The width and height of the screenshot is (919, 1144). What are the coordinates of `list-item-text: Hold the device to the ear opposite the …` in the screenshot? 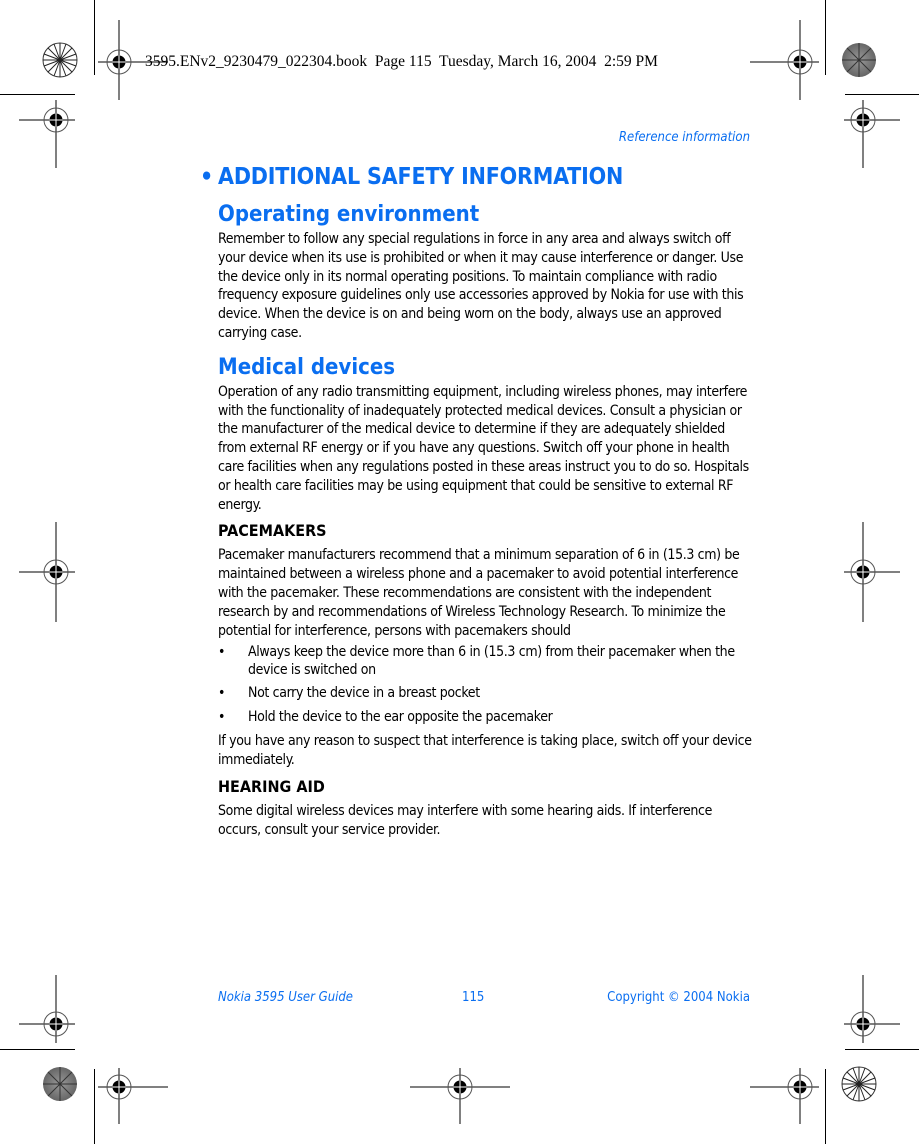 It's located at (400, 716).